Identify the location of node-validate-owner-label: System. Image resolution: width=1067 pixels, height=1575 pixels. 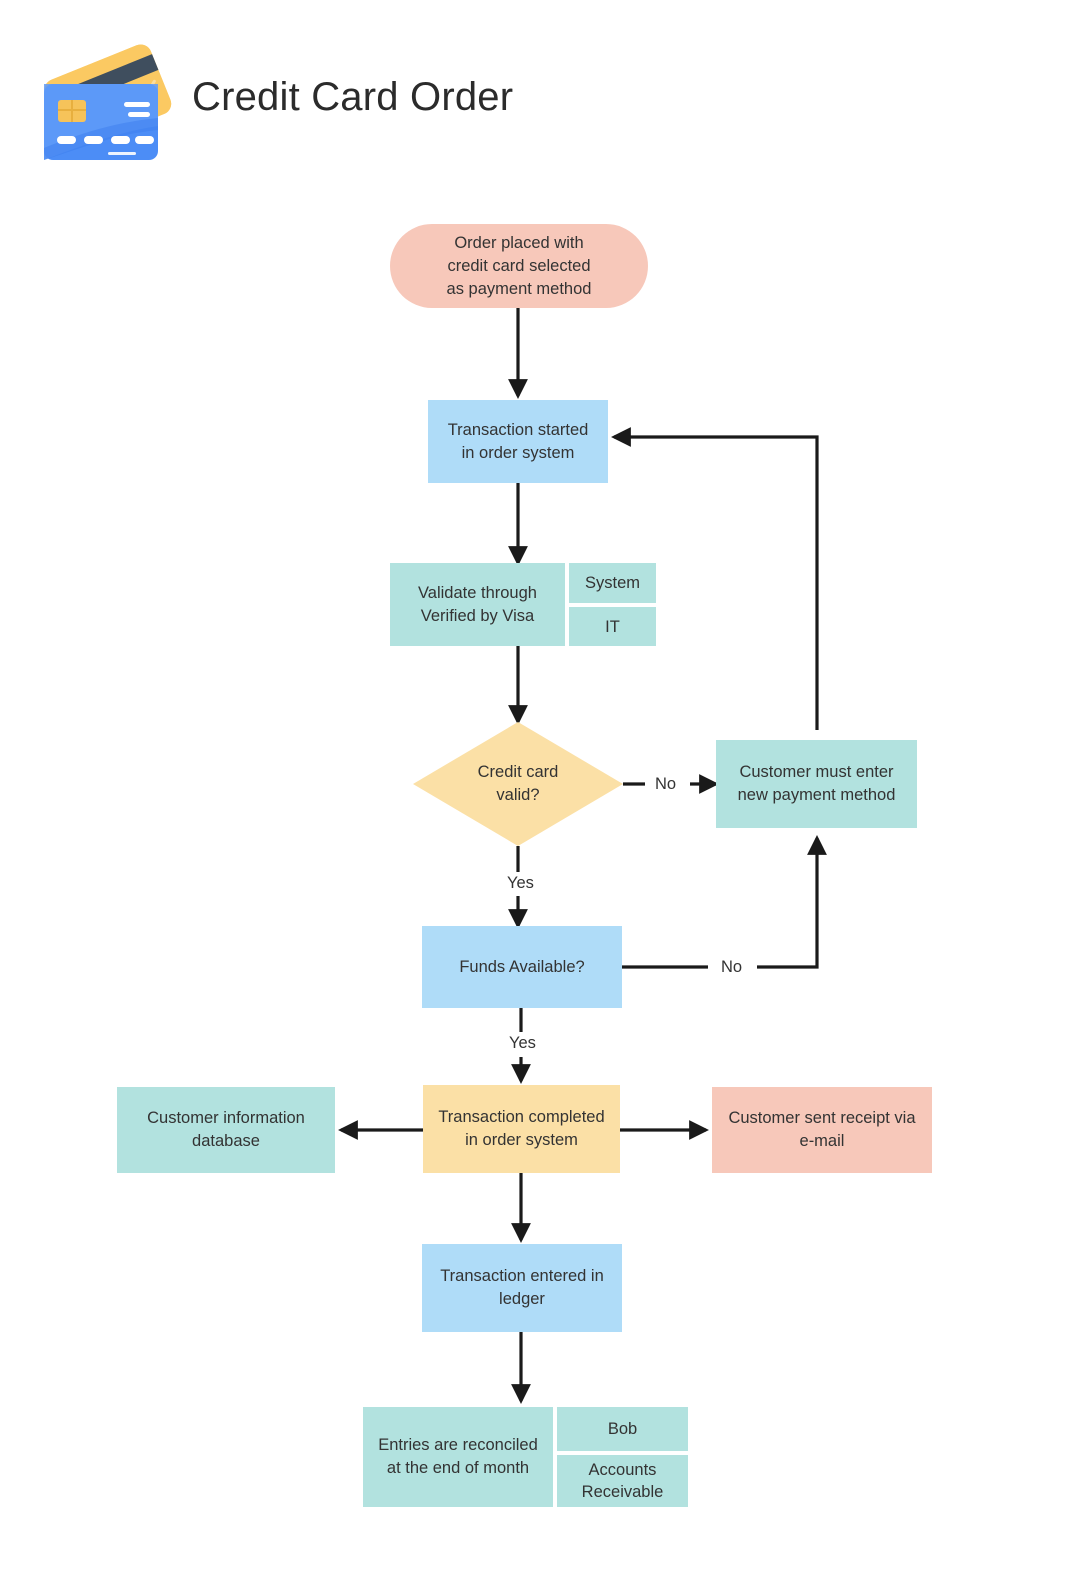
(612, 583).